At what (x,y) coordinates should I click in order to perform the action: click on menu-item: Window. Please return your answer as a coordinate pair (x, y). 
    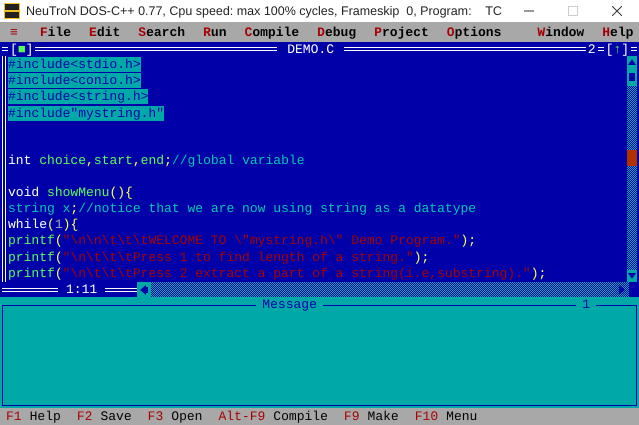
    Looking at the image, I should click on (560, 32).